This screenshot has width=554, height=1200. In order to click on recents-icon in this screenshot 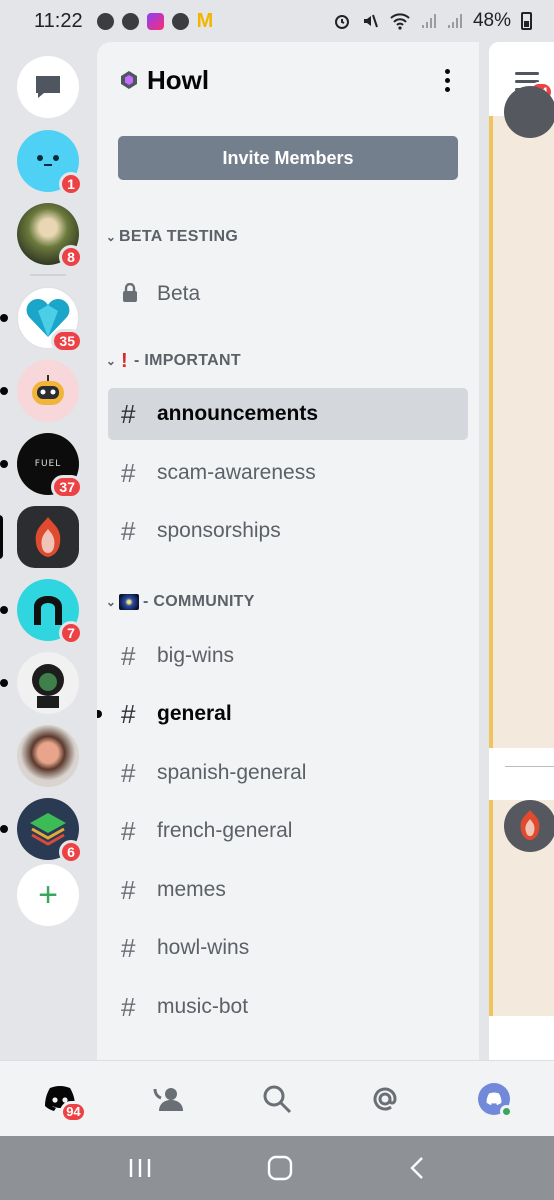, I will do `click(140, 1168)`.